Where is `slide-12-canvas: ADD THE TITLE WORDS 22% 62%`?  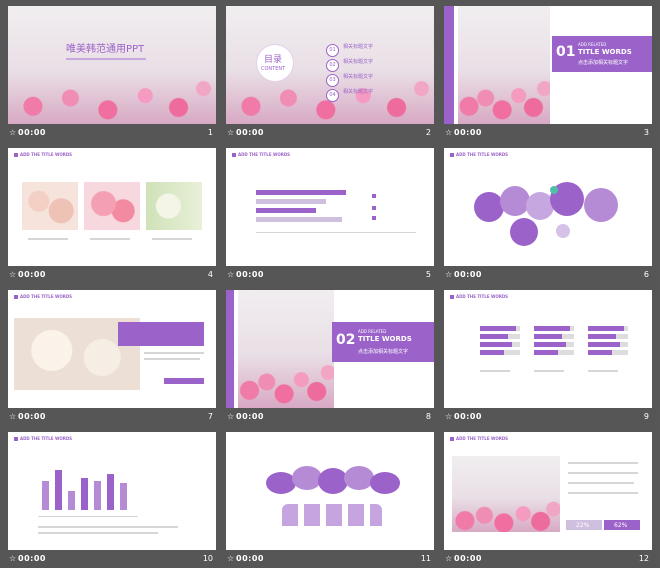 slide-12-canvas: ADD THE TITLE WORDS 22% 62% is located at coordinates (548, 491).